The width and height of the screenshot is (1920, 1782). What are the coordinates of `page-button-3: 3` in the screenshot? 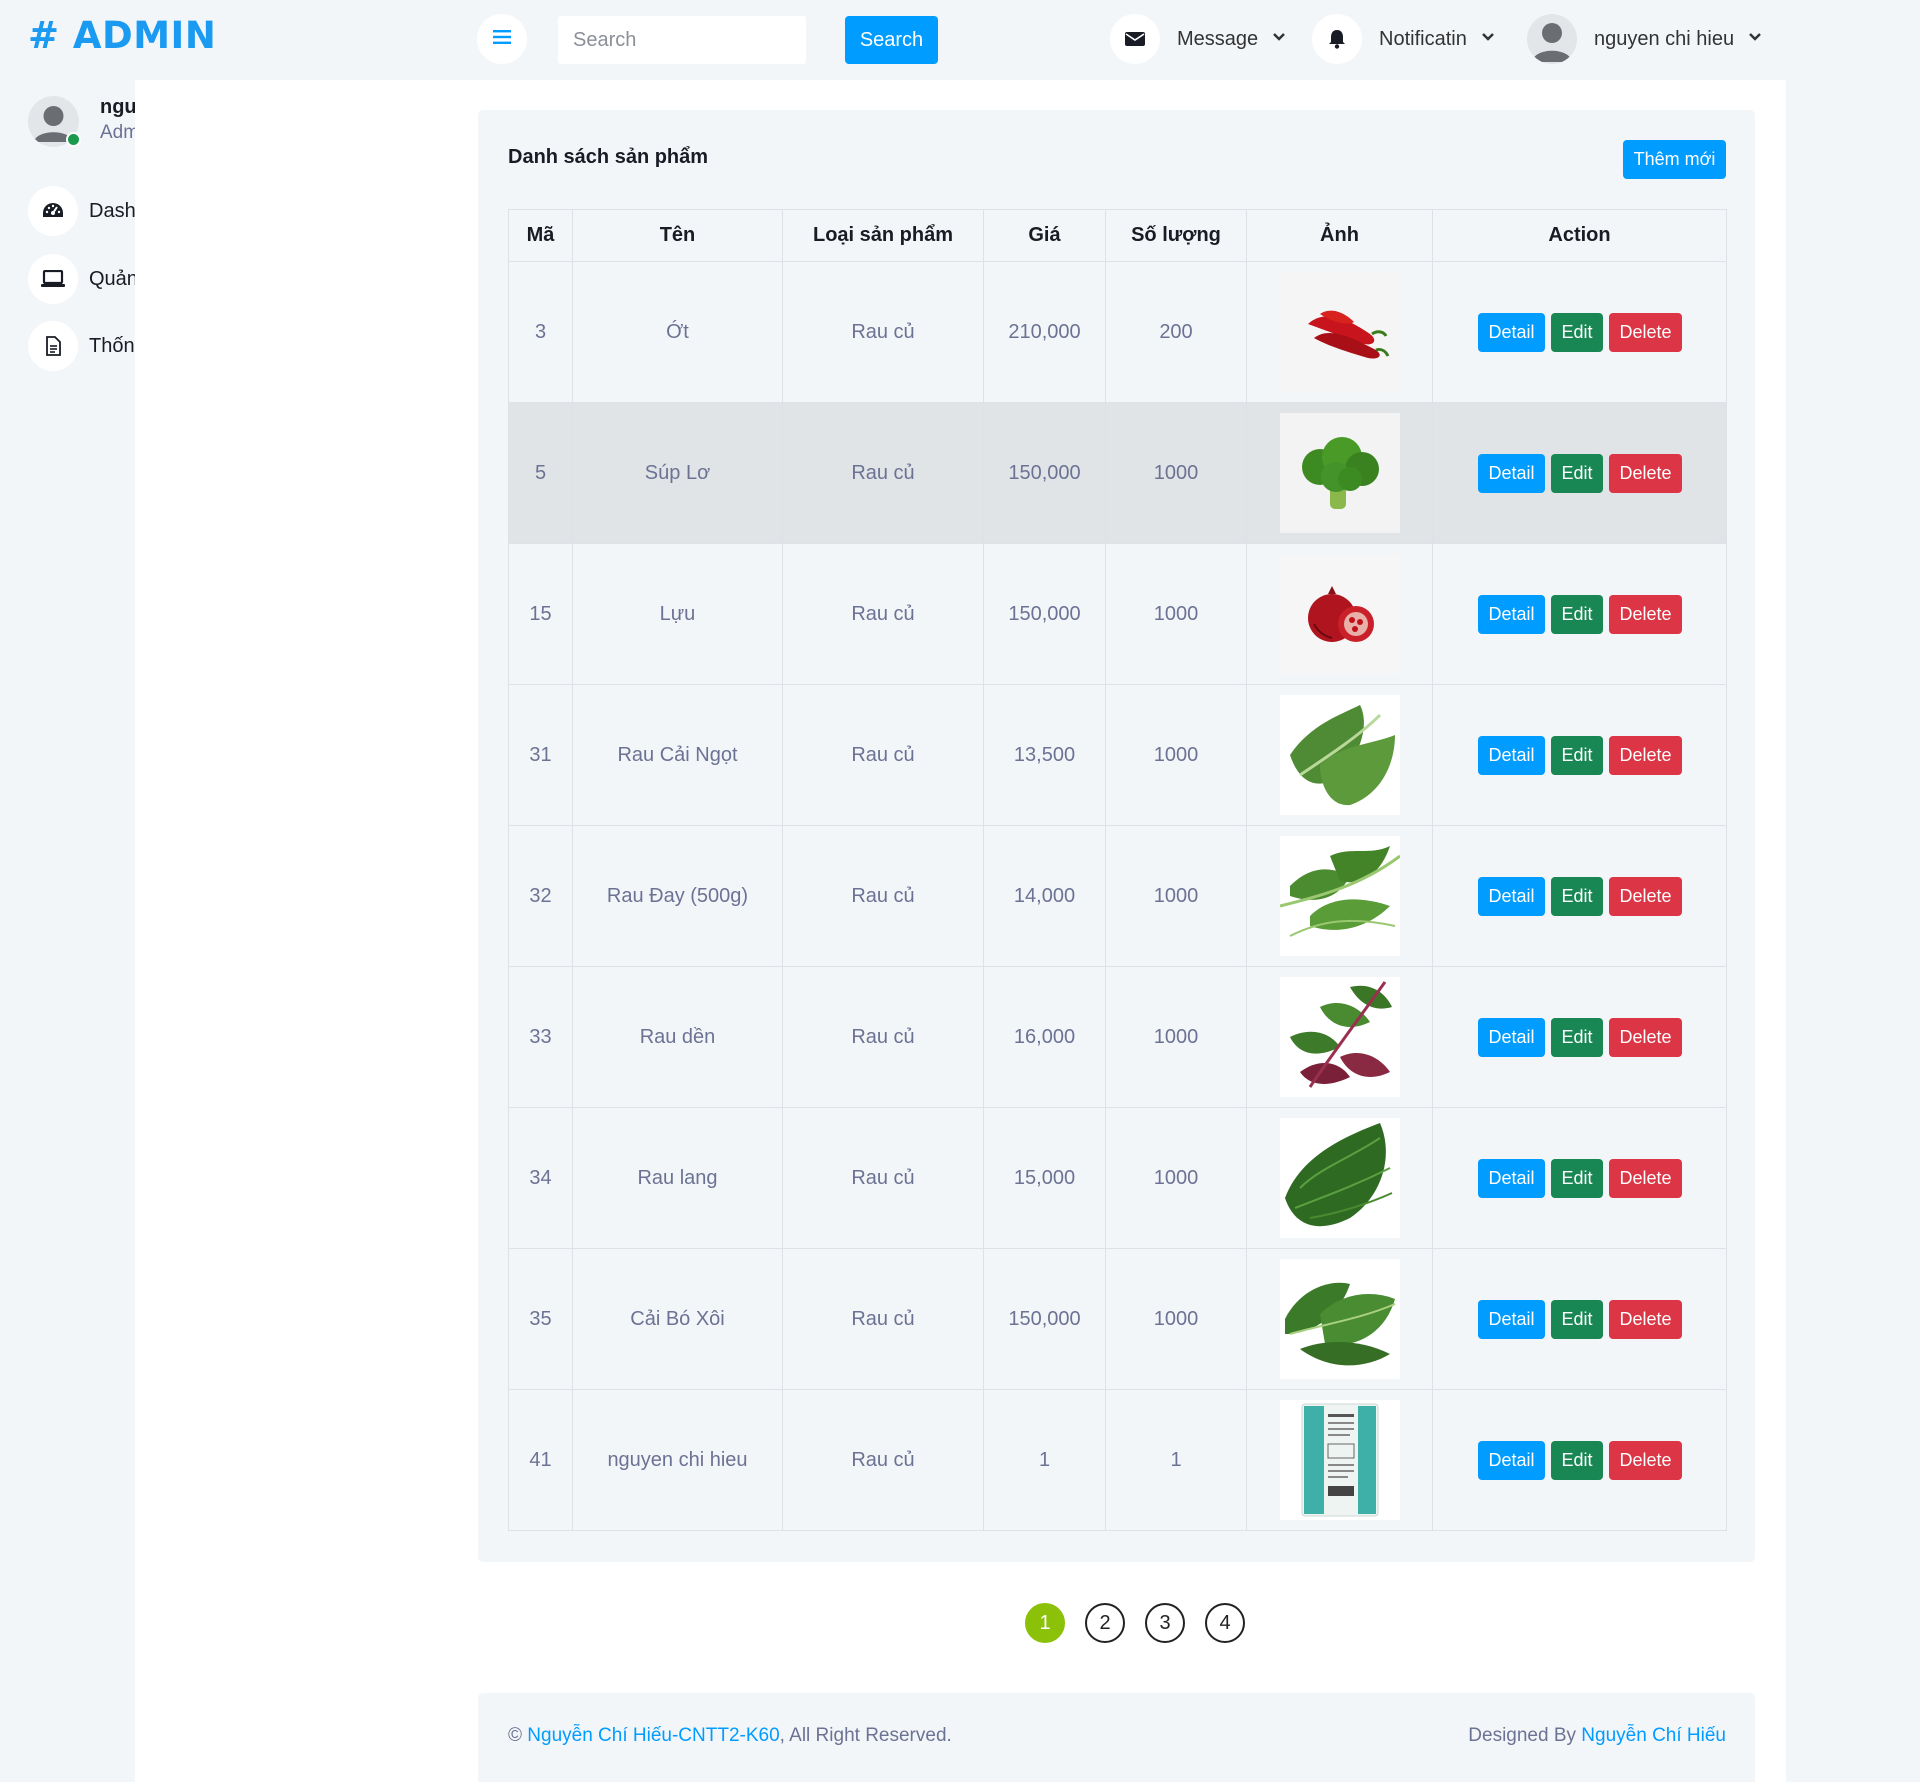 It's located at (1165, 1623).